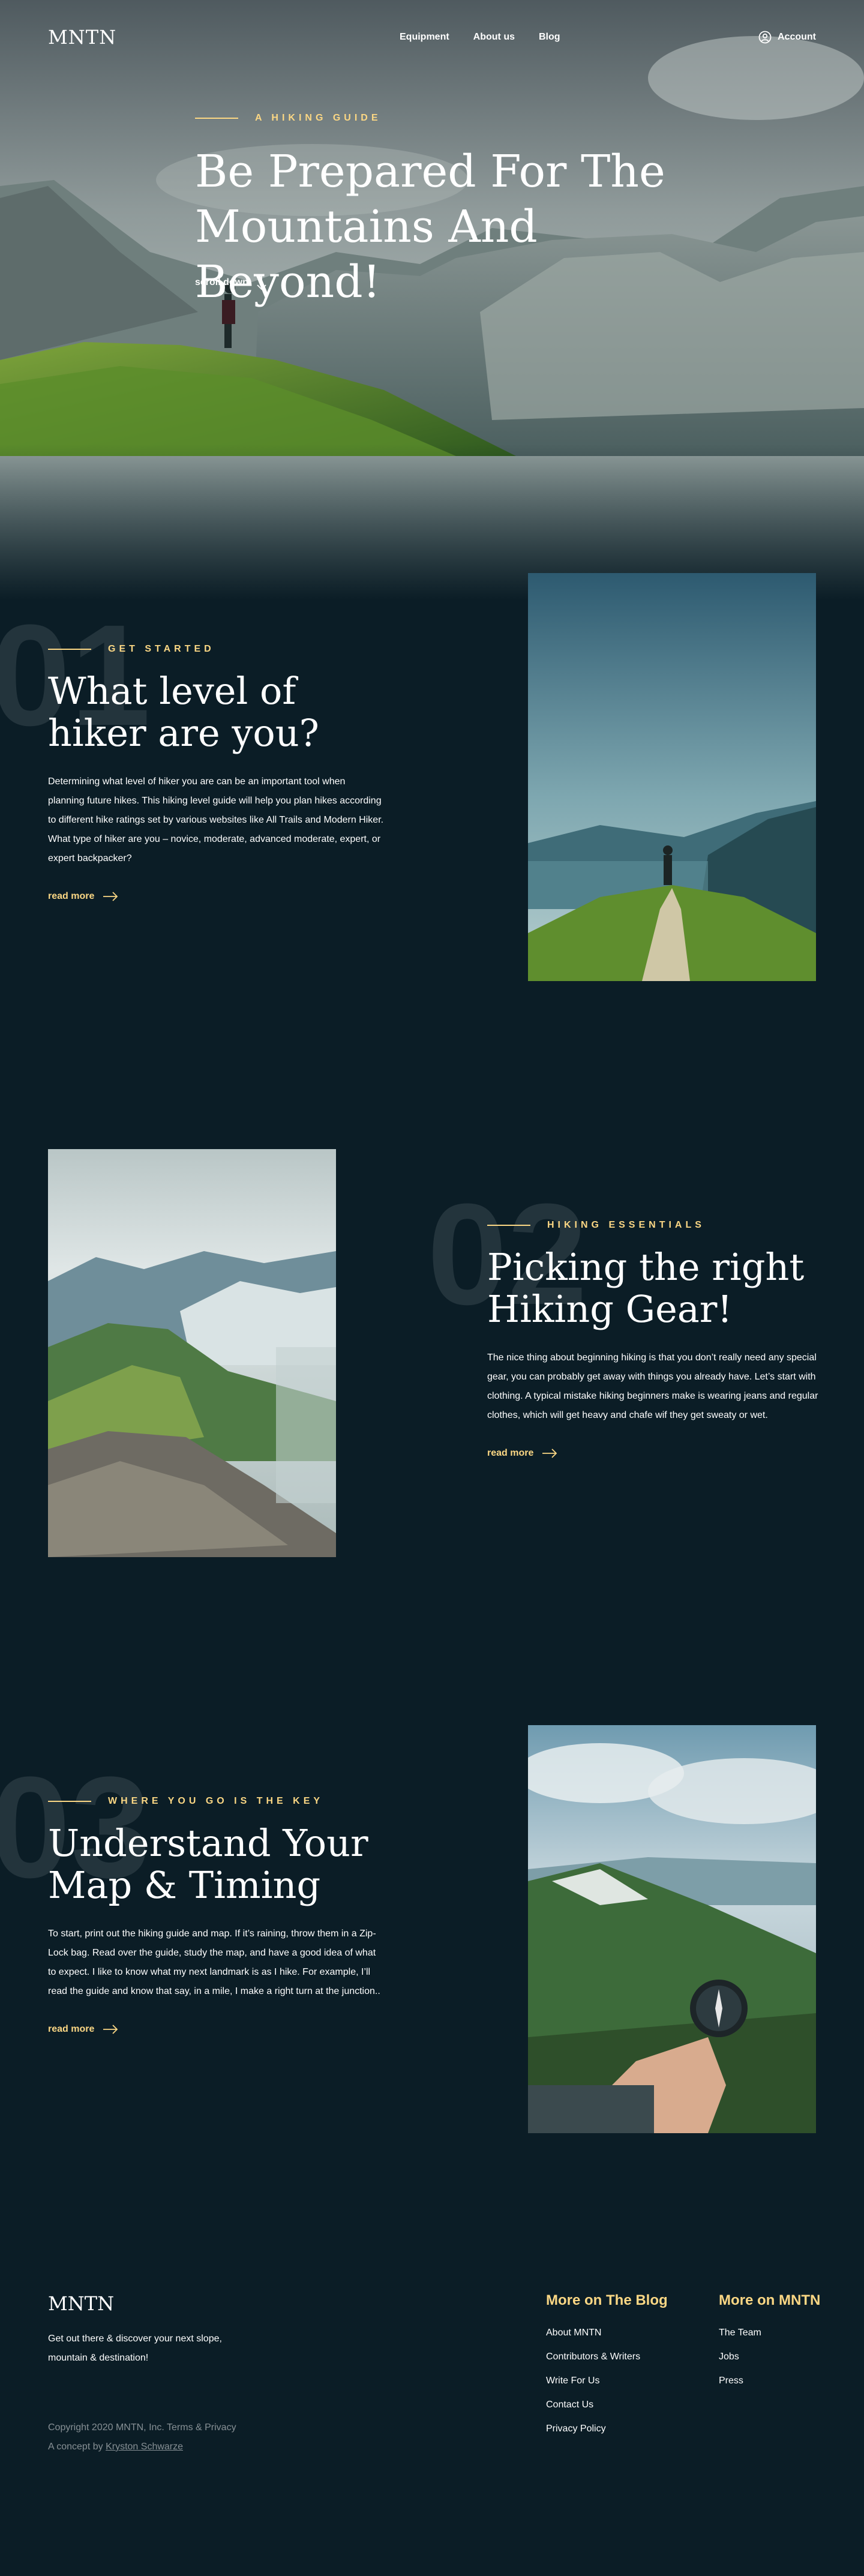 This screenshot has height=2576, width=864. Describe the element at coordinates (494, 37) in the screenshot. I see `nav-link-about: About us` at that location.